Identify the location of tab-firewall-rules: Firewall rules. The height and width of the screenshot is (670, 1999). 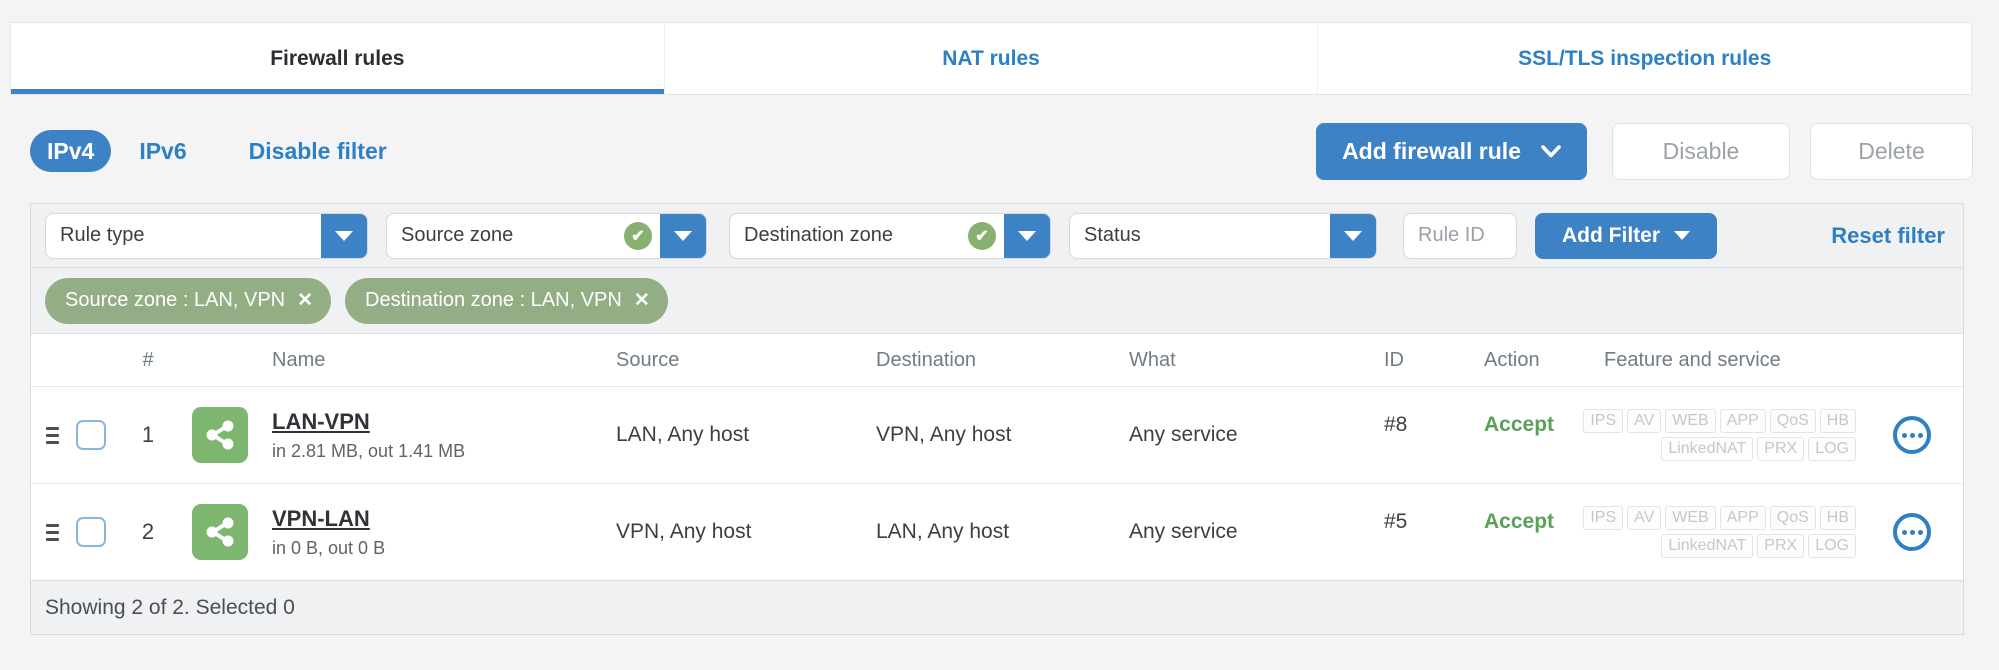
(338, 58).